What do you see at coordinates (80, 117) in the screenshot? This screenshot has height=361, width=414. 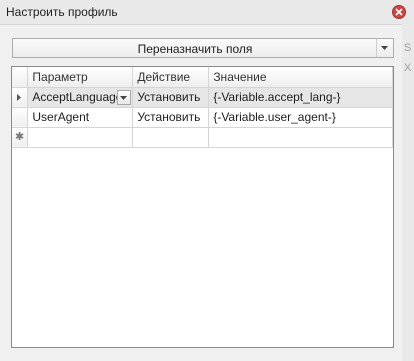 I see `param-cell: UserAgent` at bounding box center [80, 117].